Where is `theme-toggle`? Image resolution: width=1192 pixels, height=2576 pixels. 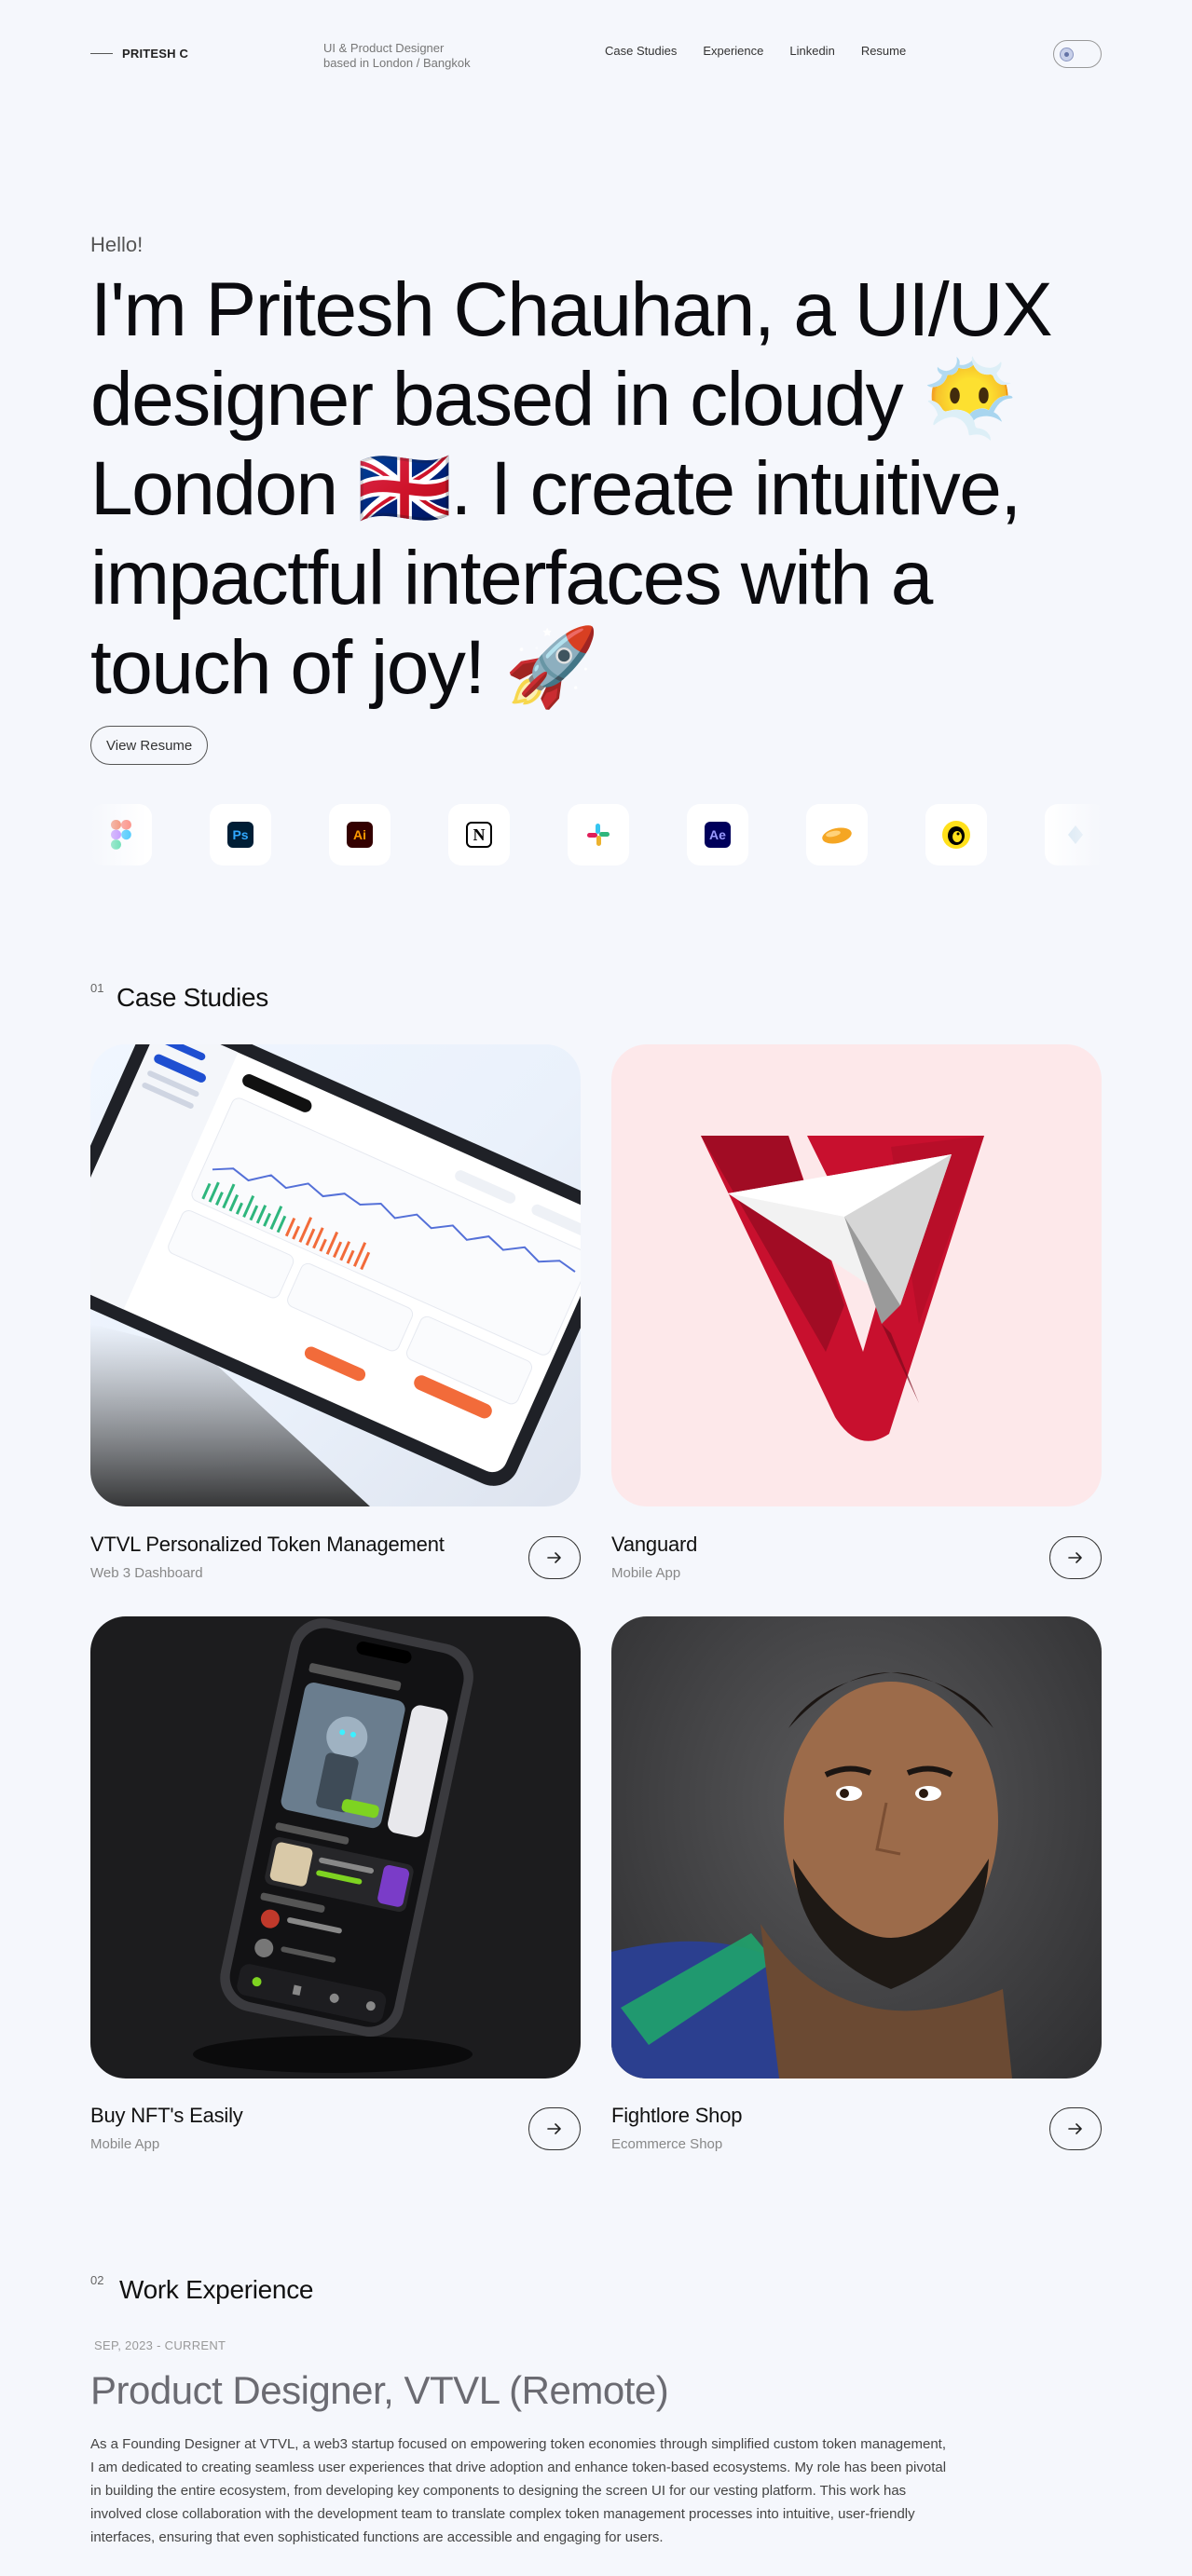 theme-toggle is located at coordinates (1077, 54).